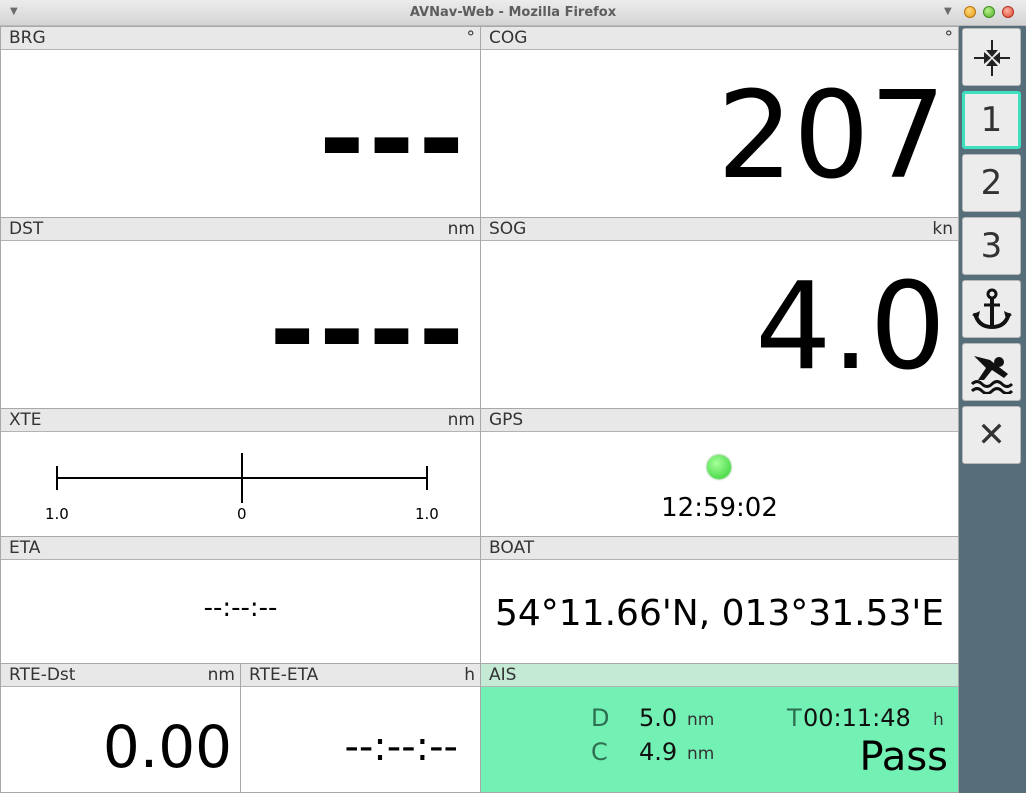 Image resolution: width=1026 pixels, height=793 pixels. Describe the element at coordinates (242, 514) in the screenshot. I see `xte-center-label: 0` at that location.